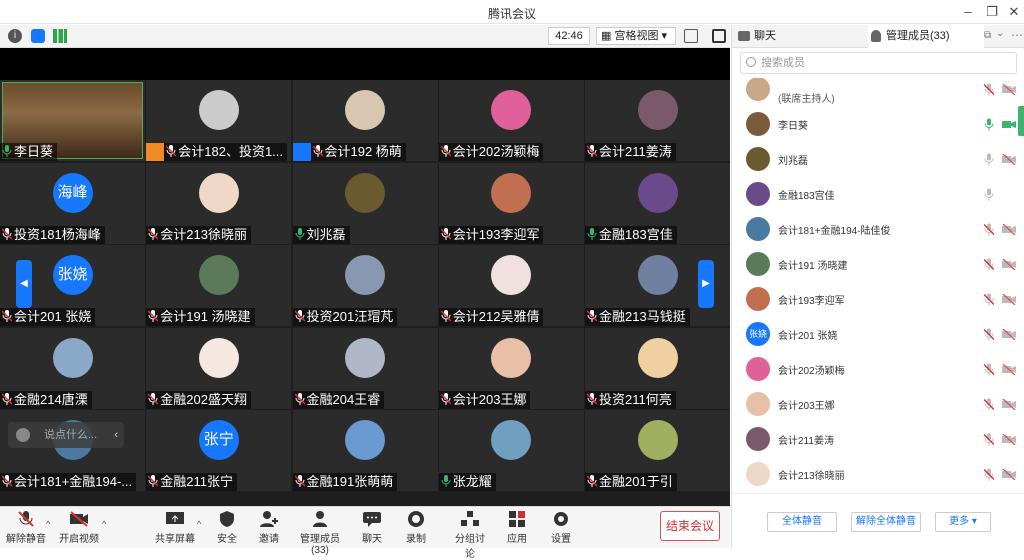 This screenshot has height=560, width=1024. I want to click on mute-all-button: 全体静音, so click(802, 522).